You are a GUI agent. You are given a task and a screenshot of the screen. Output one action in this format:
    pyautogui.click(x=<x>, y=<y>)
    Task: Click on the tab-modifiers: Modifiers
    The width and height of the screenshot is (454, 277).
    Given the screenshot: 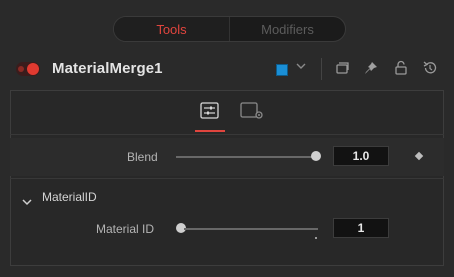 What is the action you would take?
    pyautogui.click(x=287, y=29)
    